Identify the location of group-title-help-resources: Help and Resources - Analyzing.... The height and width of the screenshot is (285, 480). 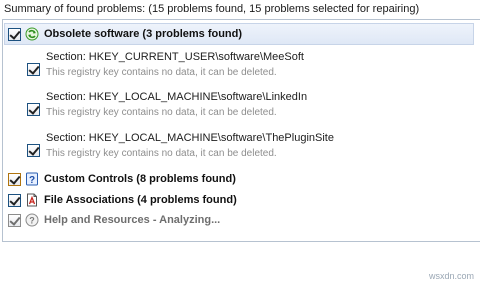
(132, 220).